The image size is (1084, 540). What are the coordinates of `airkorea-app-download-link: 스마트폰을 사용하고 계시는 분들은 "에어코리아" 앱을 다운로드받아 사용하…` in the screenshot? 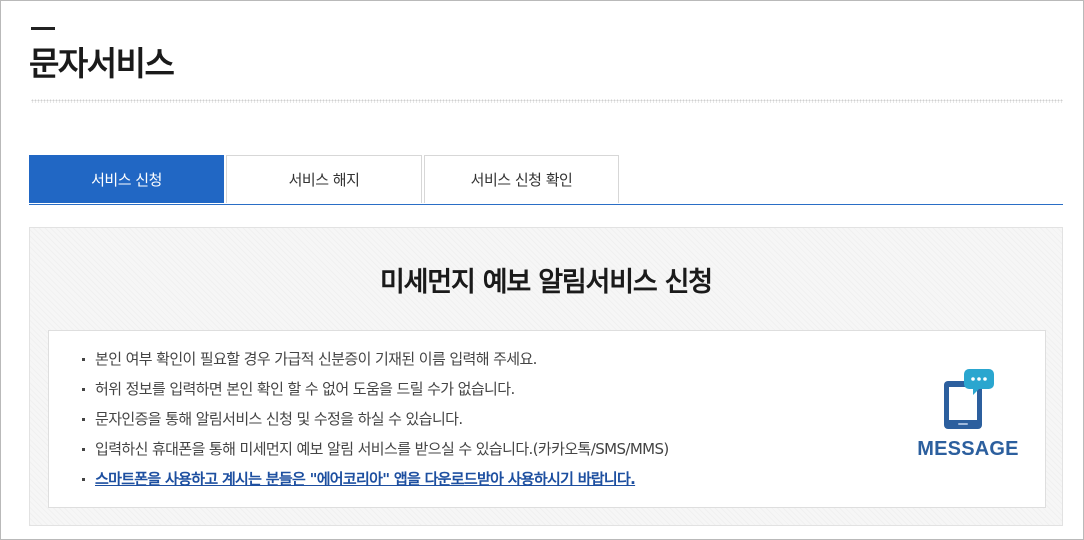 It's located at (365, 479).